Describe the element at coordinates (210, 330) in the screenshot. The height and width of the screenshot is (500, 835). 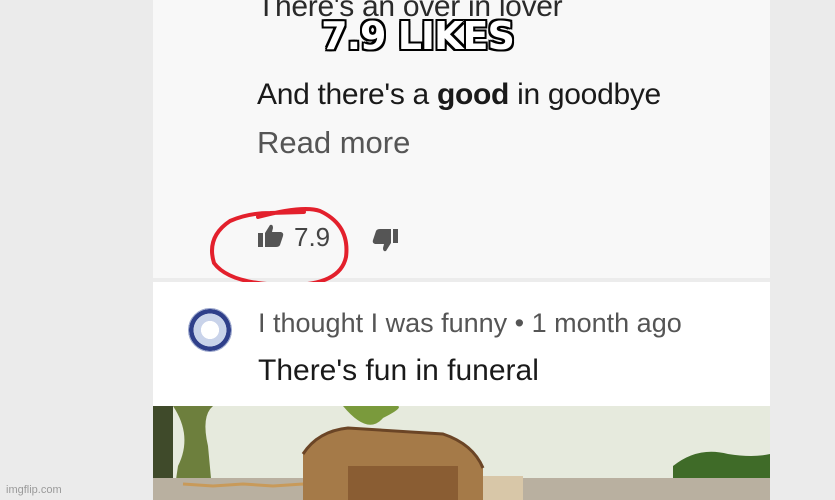
I see `avatar` at that location.